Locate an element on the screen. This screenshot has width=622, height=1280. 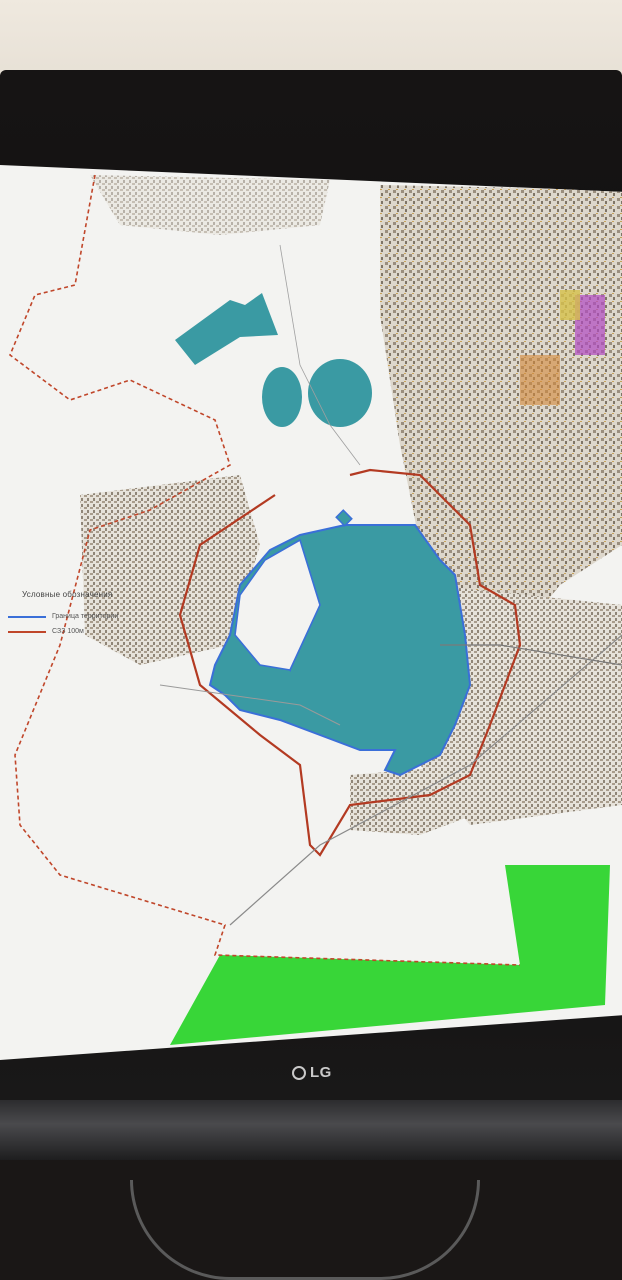
legend-title: Условные обозначения is located at coordinates (67, 594).